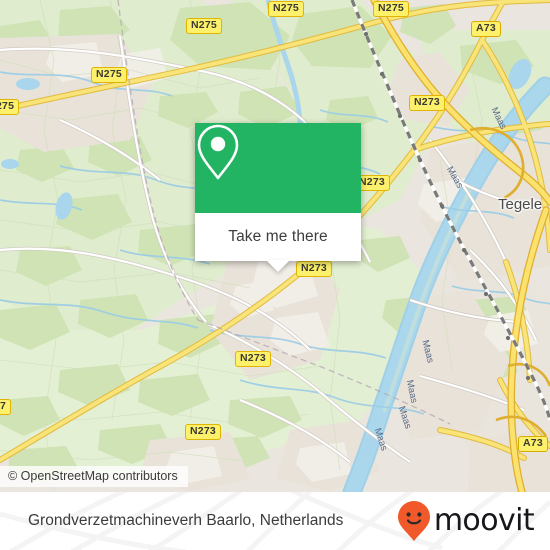 Image resolution: width=550 pixels, height=550 pixels. What do you see at coordinates (413, 521) in the screenshot?
I see `moovit-pin-smile-icon` at bounding box center [413, 521].